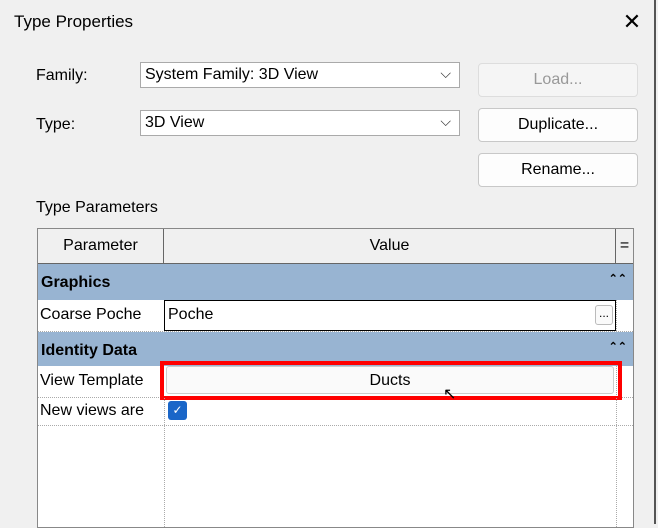 This screenshot has height=528, width=658. What do you see at coordinates (76, 282) in the screenshot?
I see `group-name: Graphics` at bounding box center [76, 282].